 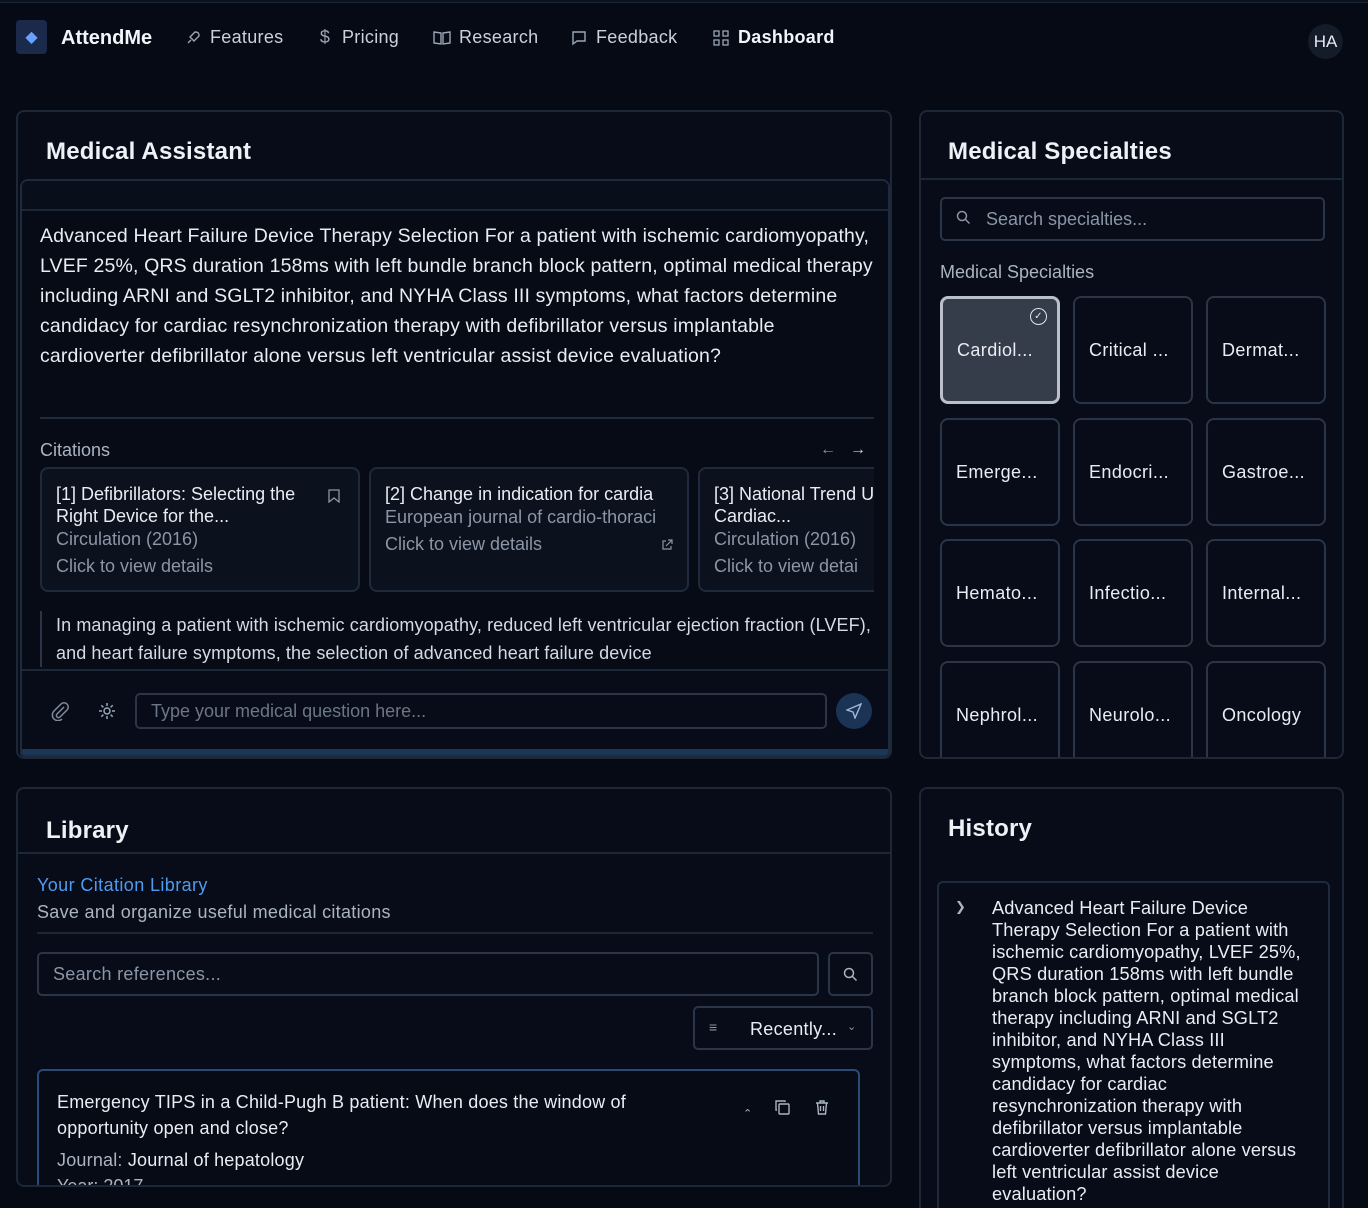 I want to click on bookmark-icon, so click(x=334, y=497).